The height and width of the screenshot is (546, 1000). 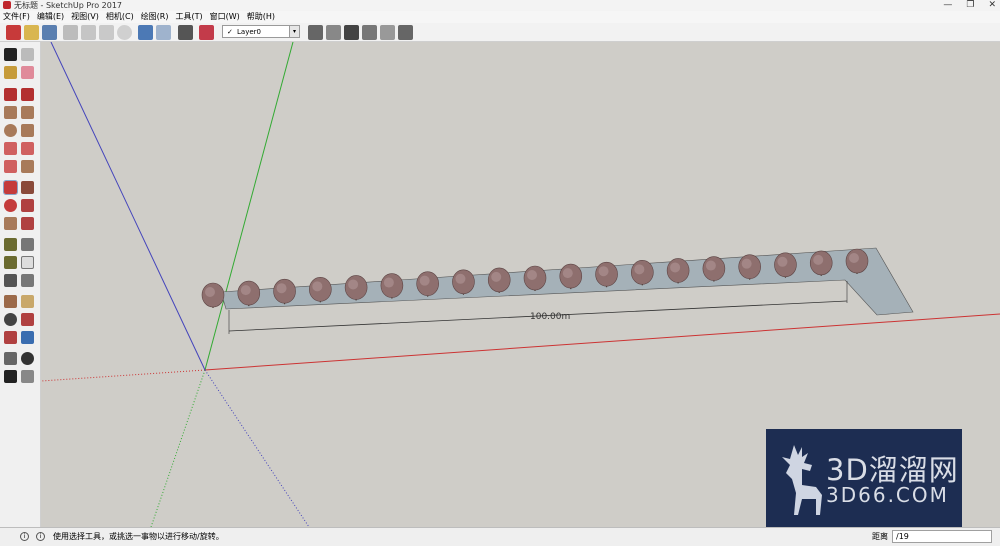 I want to click on print-icon, so click(x=185, y=32).